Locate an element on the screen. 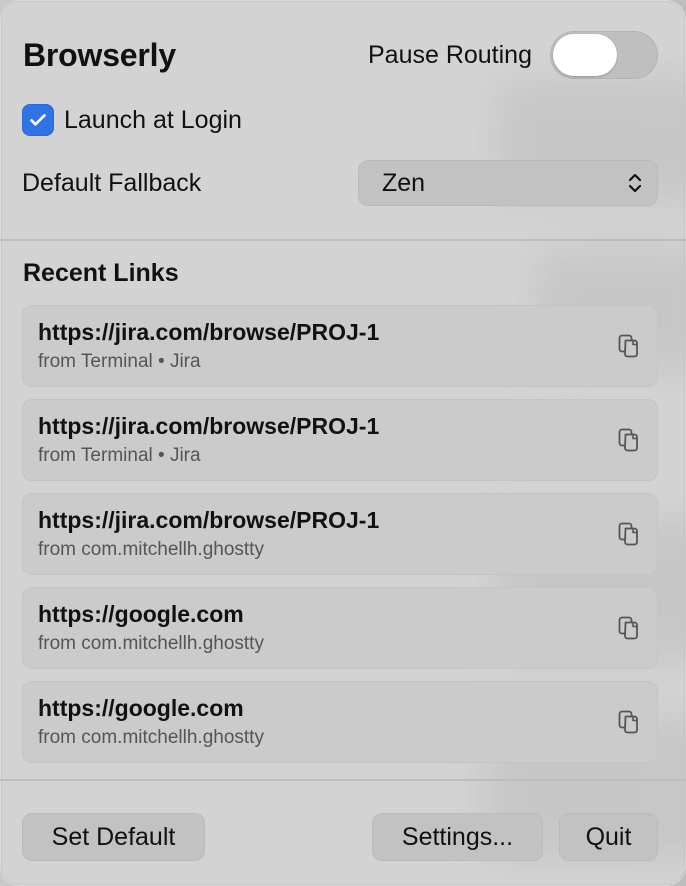 This screenshot has height=886, width=686. default-fallback-select: Zen is located at coordinates (508, 183).